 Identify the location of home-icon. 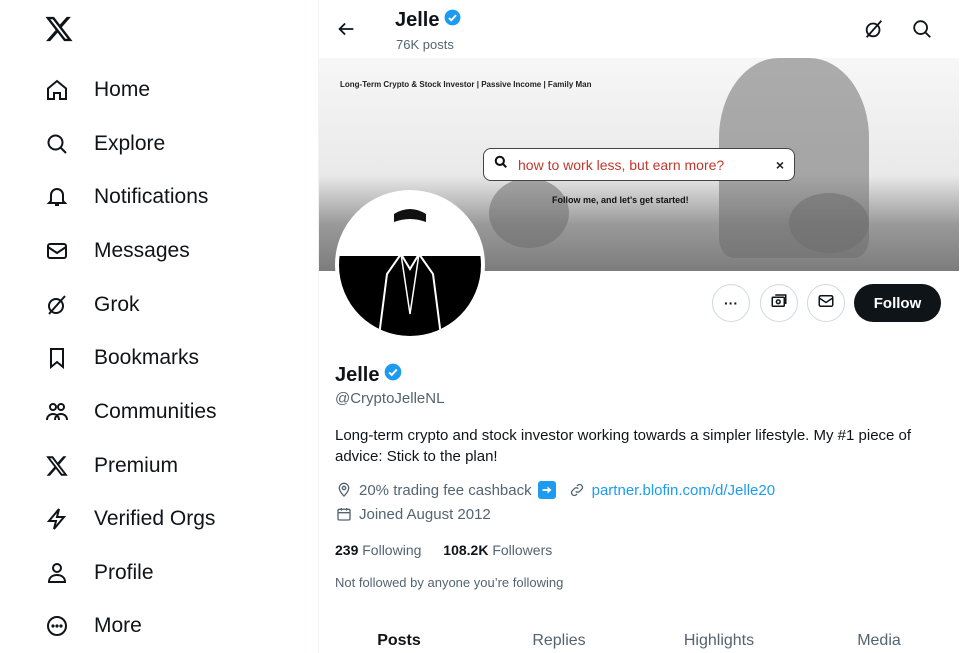
(57, 90).